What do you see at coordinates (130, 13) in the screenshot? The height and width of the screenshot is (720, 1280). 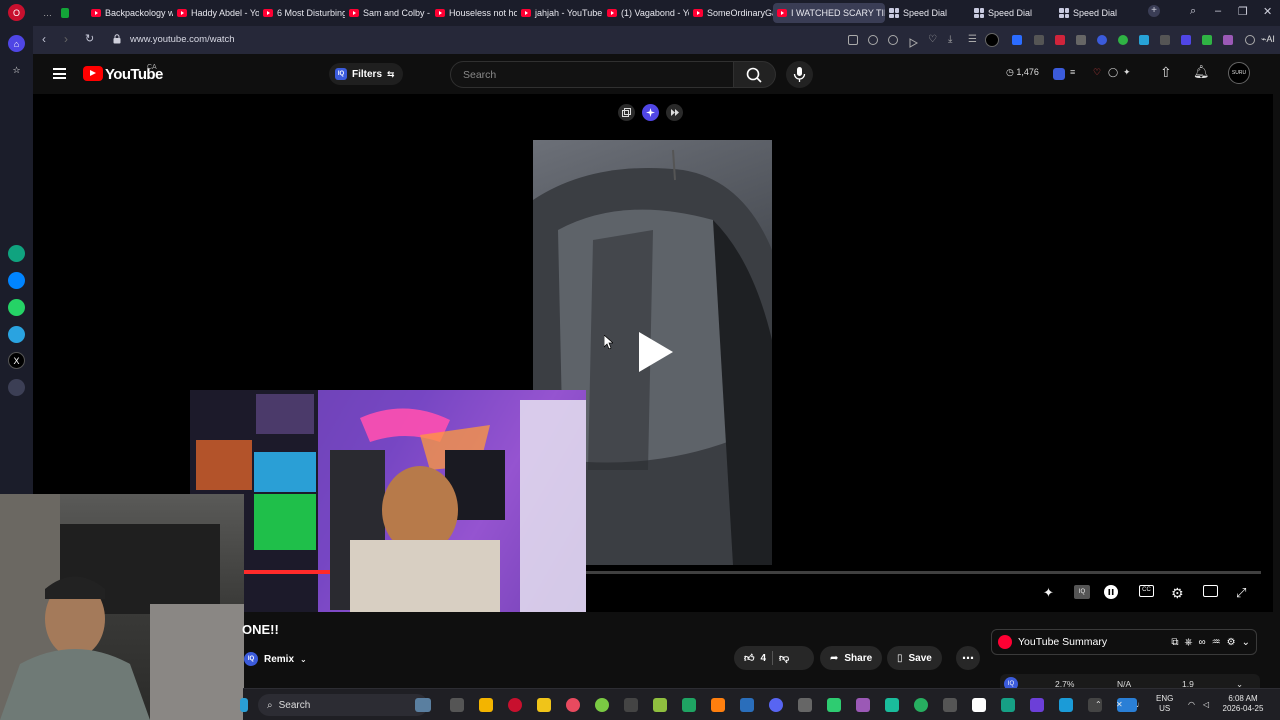 I see `browser-tab: Backpackology wi` at bounding box center [130, 13].